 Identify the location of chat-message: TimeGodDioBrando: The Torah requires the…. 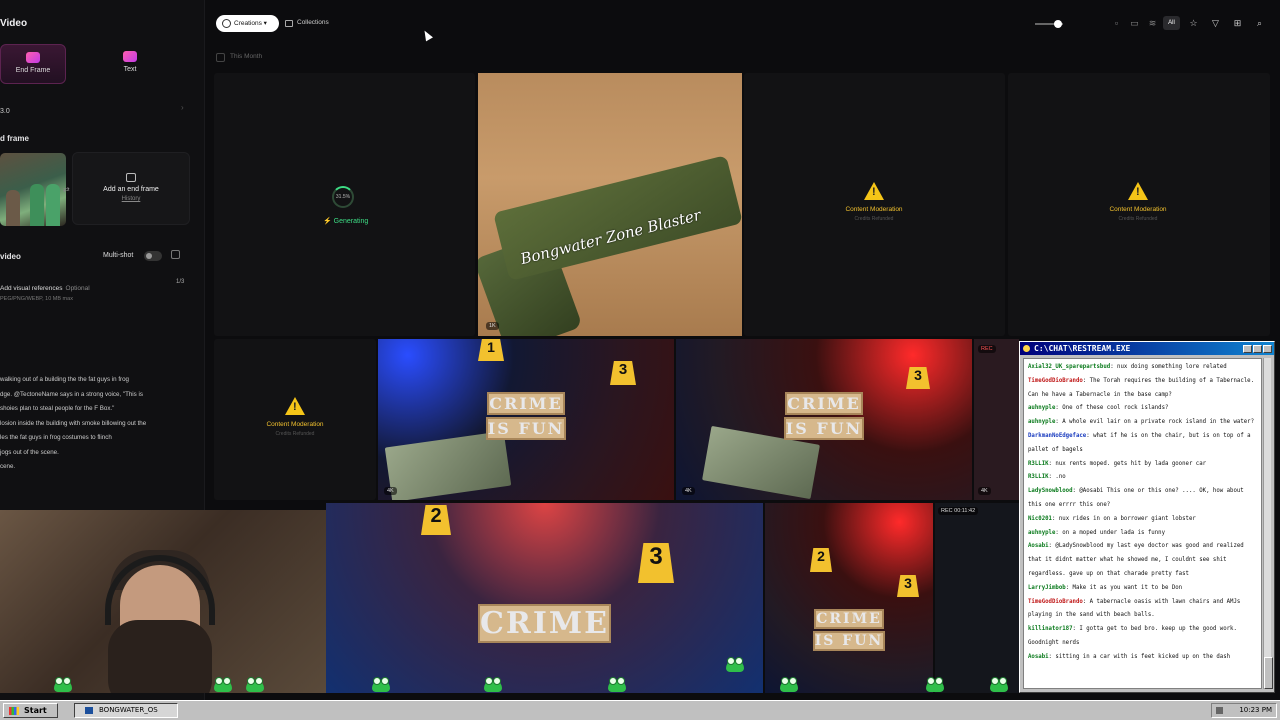
(1141, 387).